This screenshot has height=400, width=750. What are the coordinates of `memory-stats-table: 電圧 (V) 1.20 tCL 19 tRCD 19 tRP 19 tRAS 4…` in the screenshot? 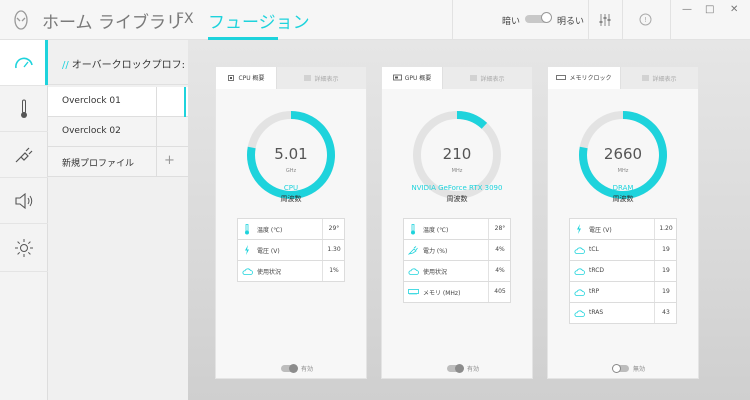 It's located at (623, 271).